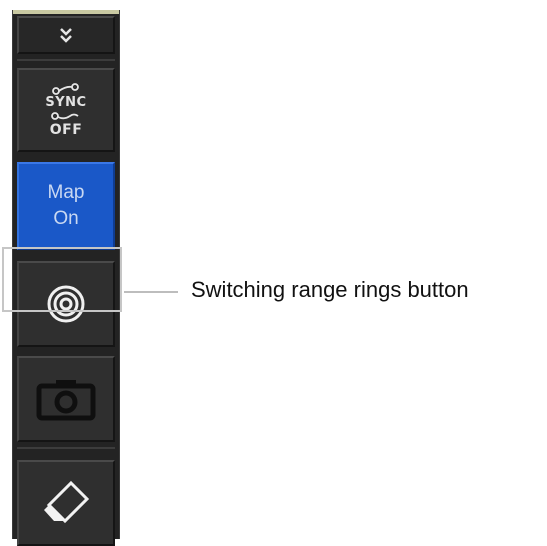 Image resolution: width=547 pixels, height=546 pixels. I want to click on eraser-button, so click(66, 503).